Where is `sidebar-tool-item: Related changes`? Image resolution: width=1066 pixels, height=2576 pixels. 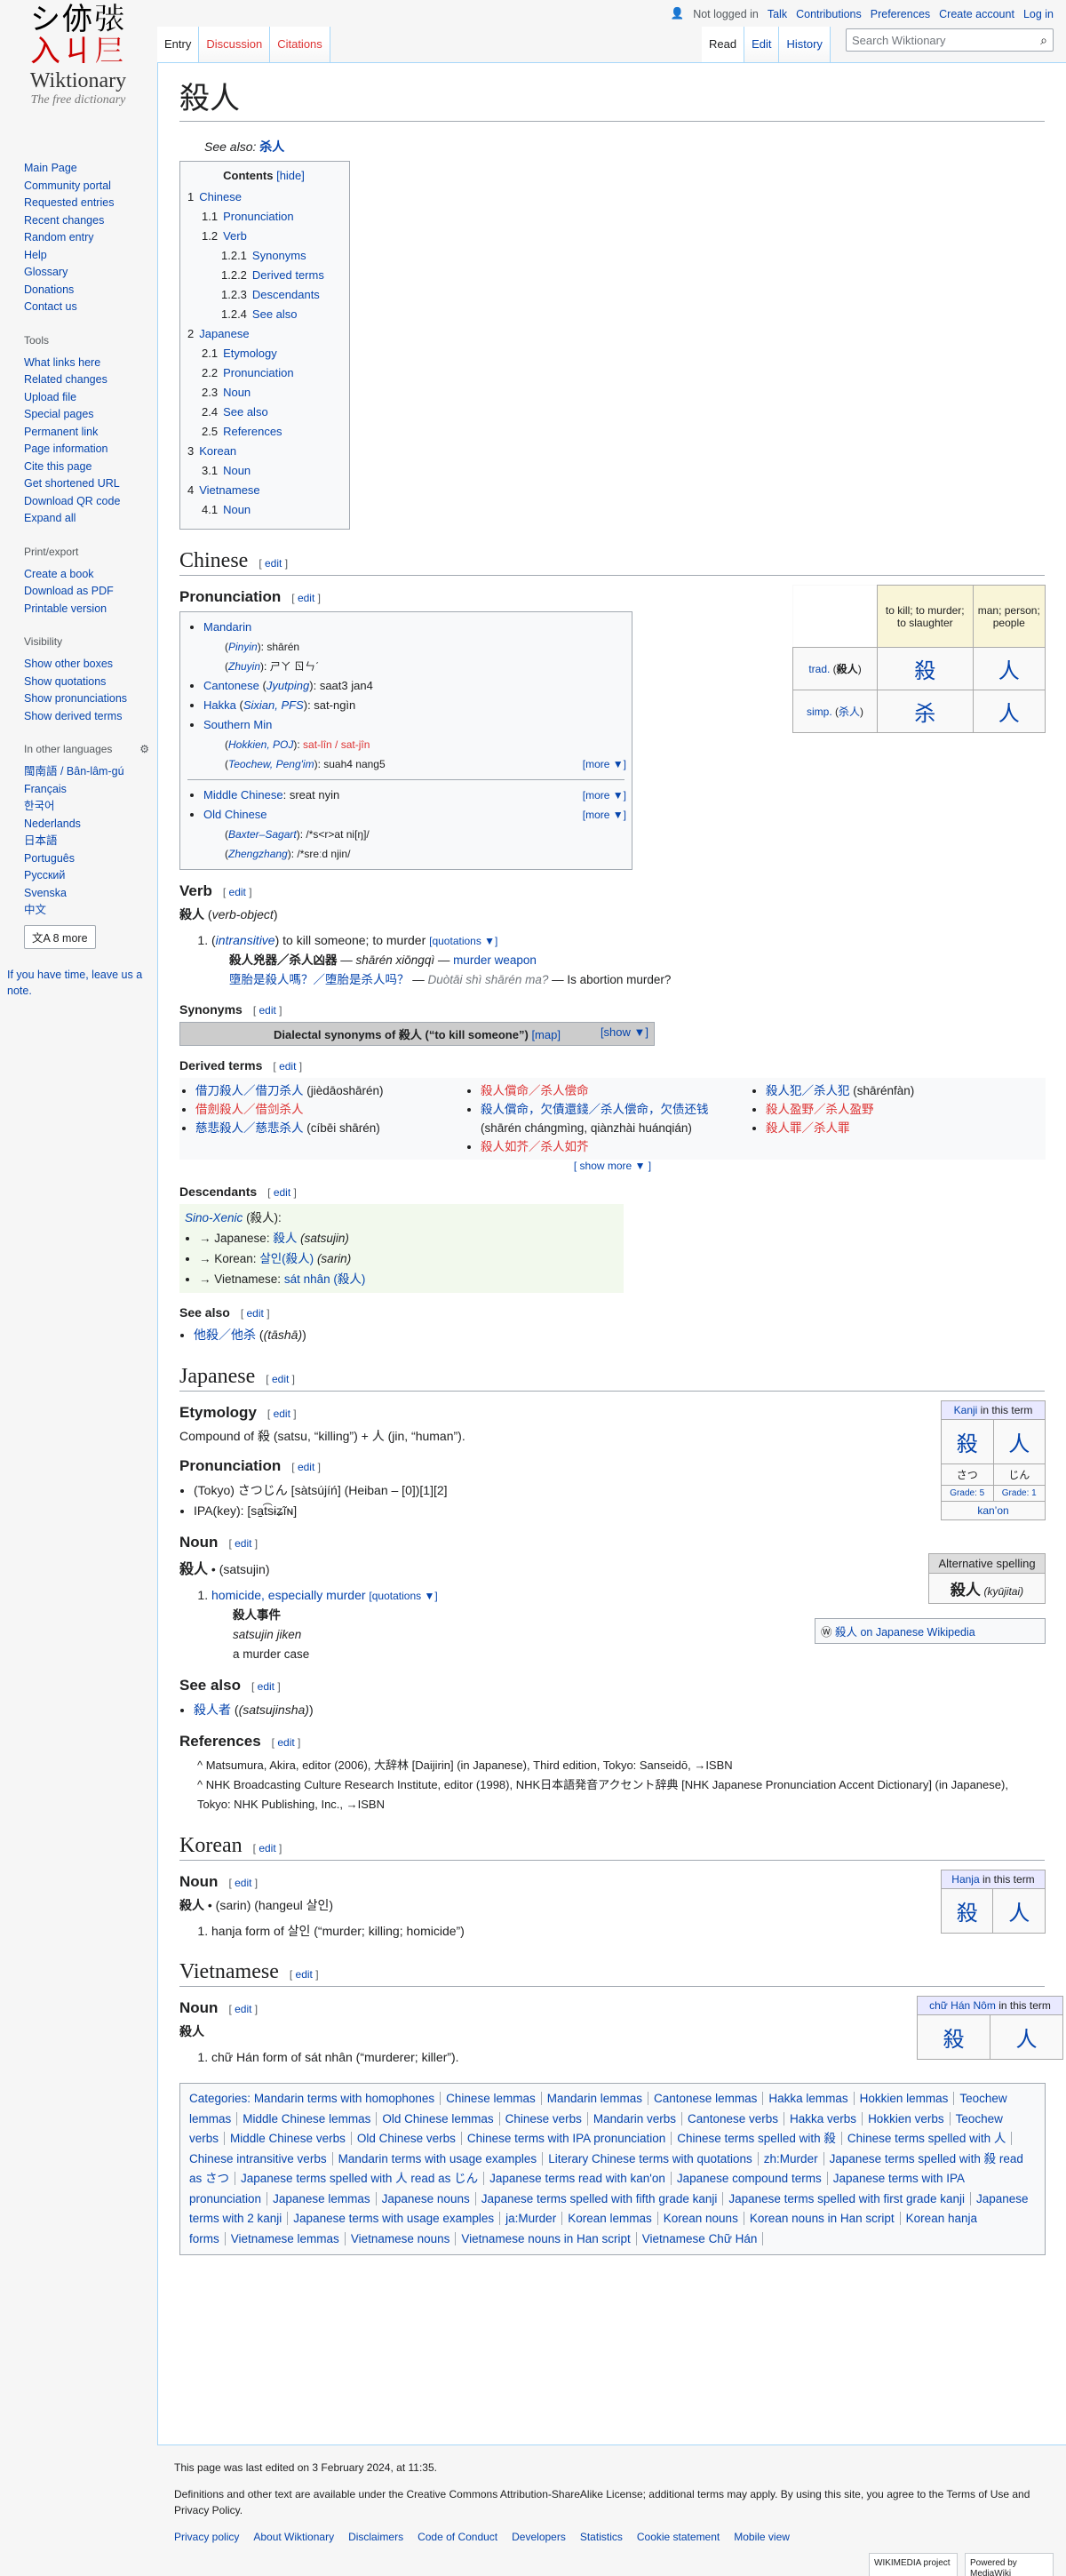 sidebar-tool-item: Related changes is located at coordinates (90, 380).